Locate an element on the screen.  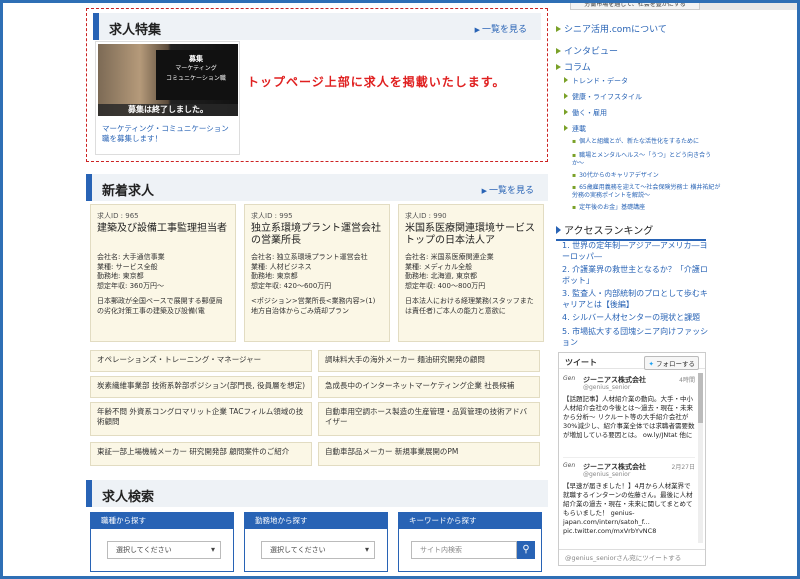
sidebar-sub-series: 連載 is located at coordinates (575, 129).